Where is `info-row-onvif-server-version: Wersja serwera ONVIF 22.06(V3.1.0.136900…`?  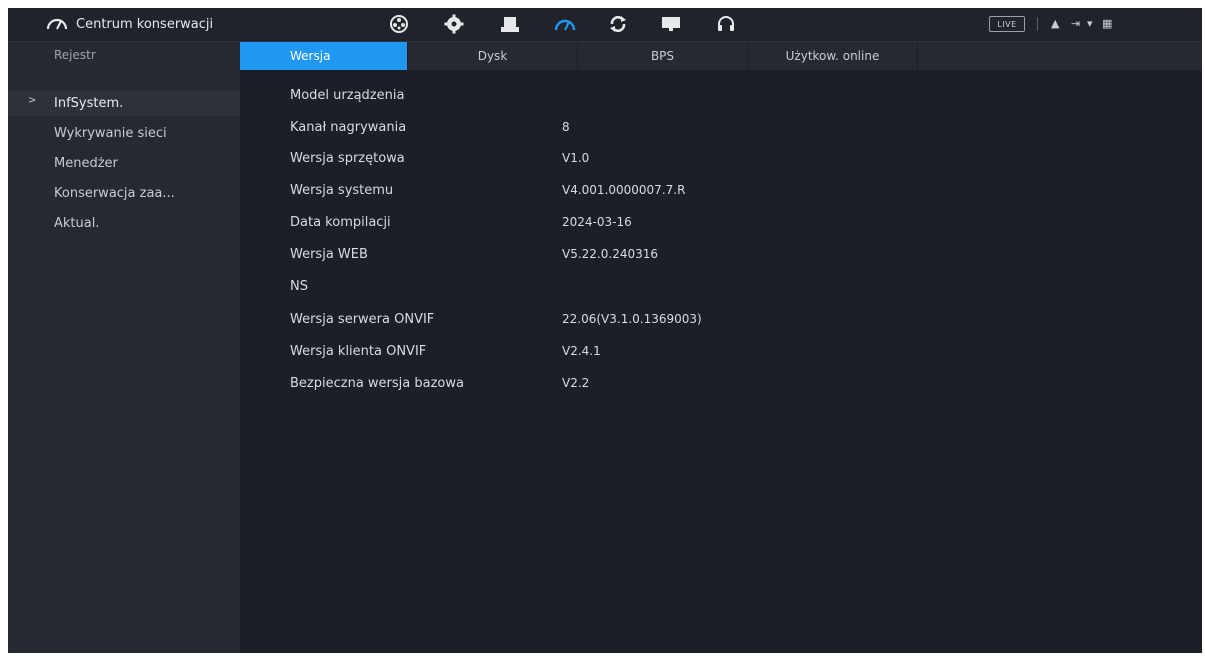 info-row-onvif-server-version: Wersja serwera ONVIF 22.06(V3.1.0.136900… is located at coordinates (496, 319).